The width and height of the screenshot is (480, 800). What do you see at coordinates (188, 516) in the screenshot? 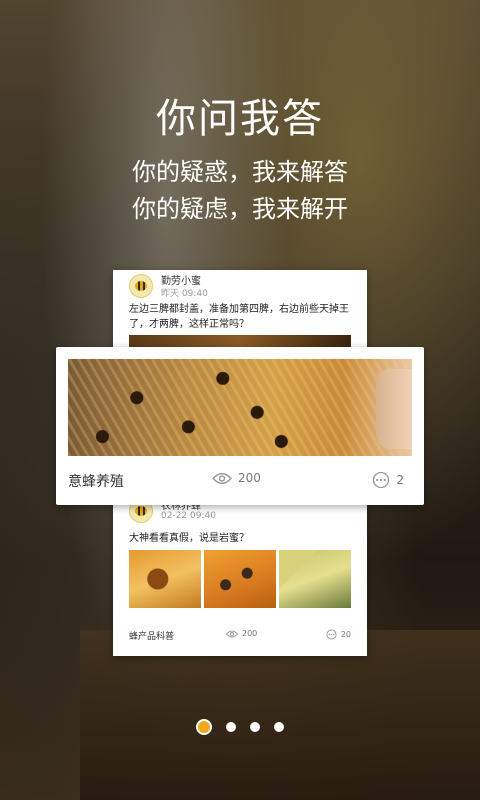
I see `post-time: 02-22 09:40` at bounding box center [188, 516].